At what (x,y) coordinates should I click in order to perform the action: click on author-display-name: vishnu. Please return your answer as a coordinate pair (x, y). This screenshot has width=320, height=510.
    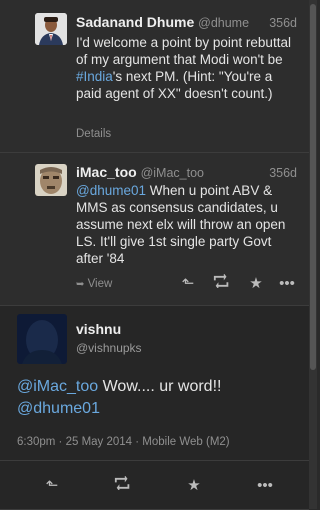
    Looking at the image, I should click on (98, 329).